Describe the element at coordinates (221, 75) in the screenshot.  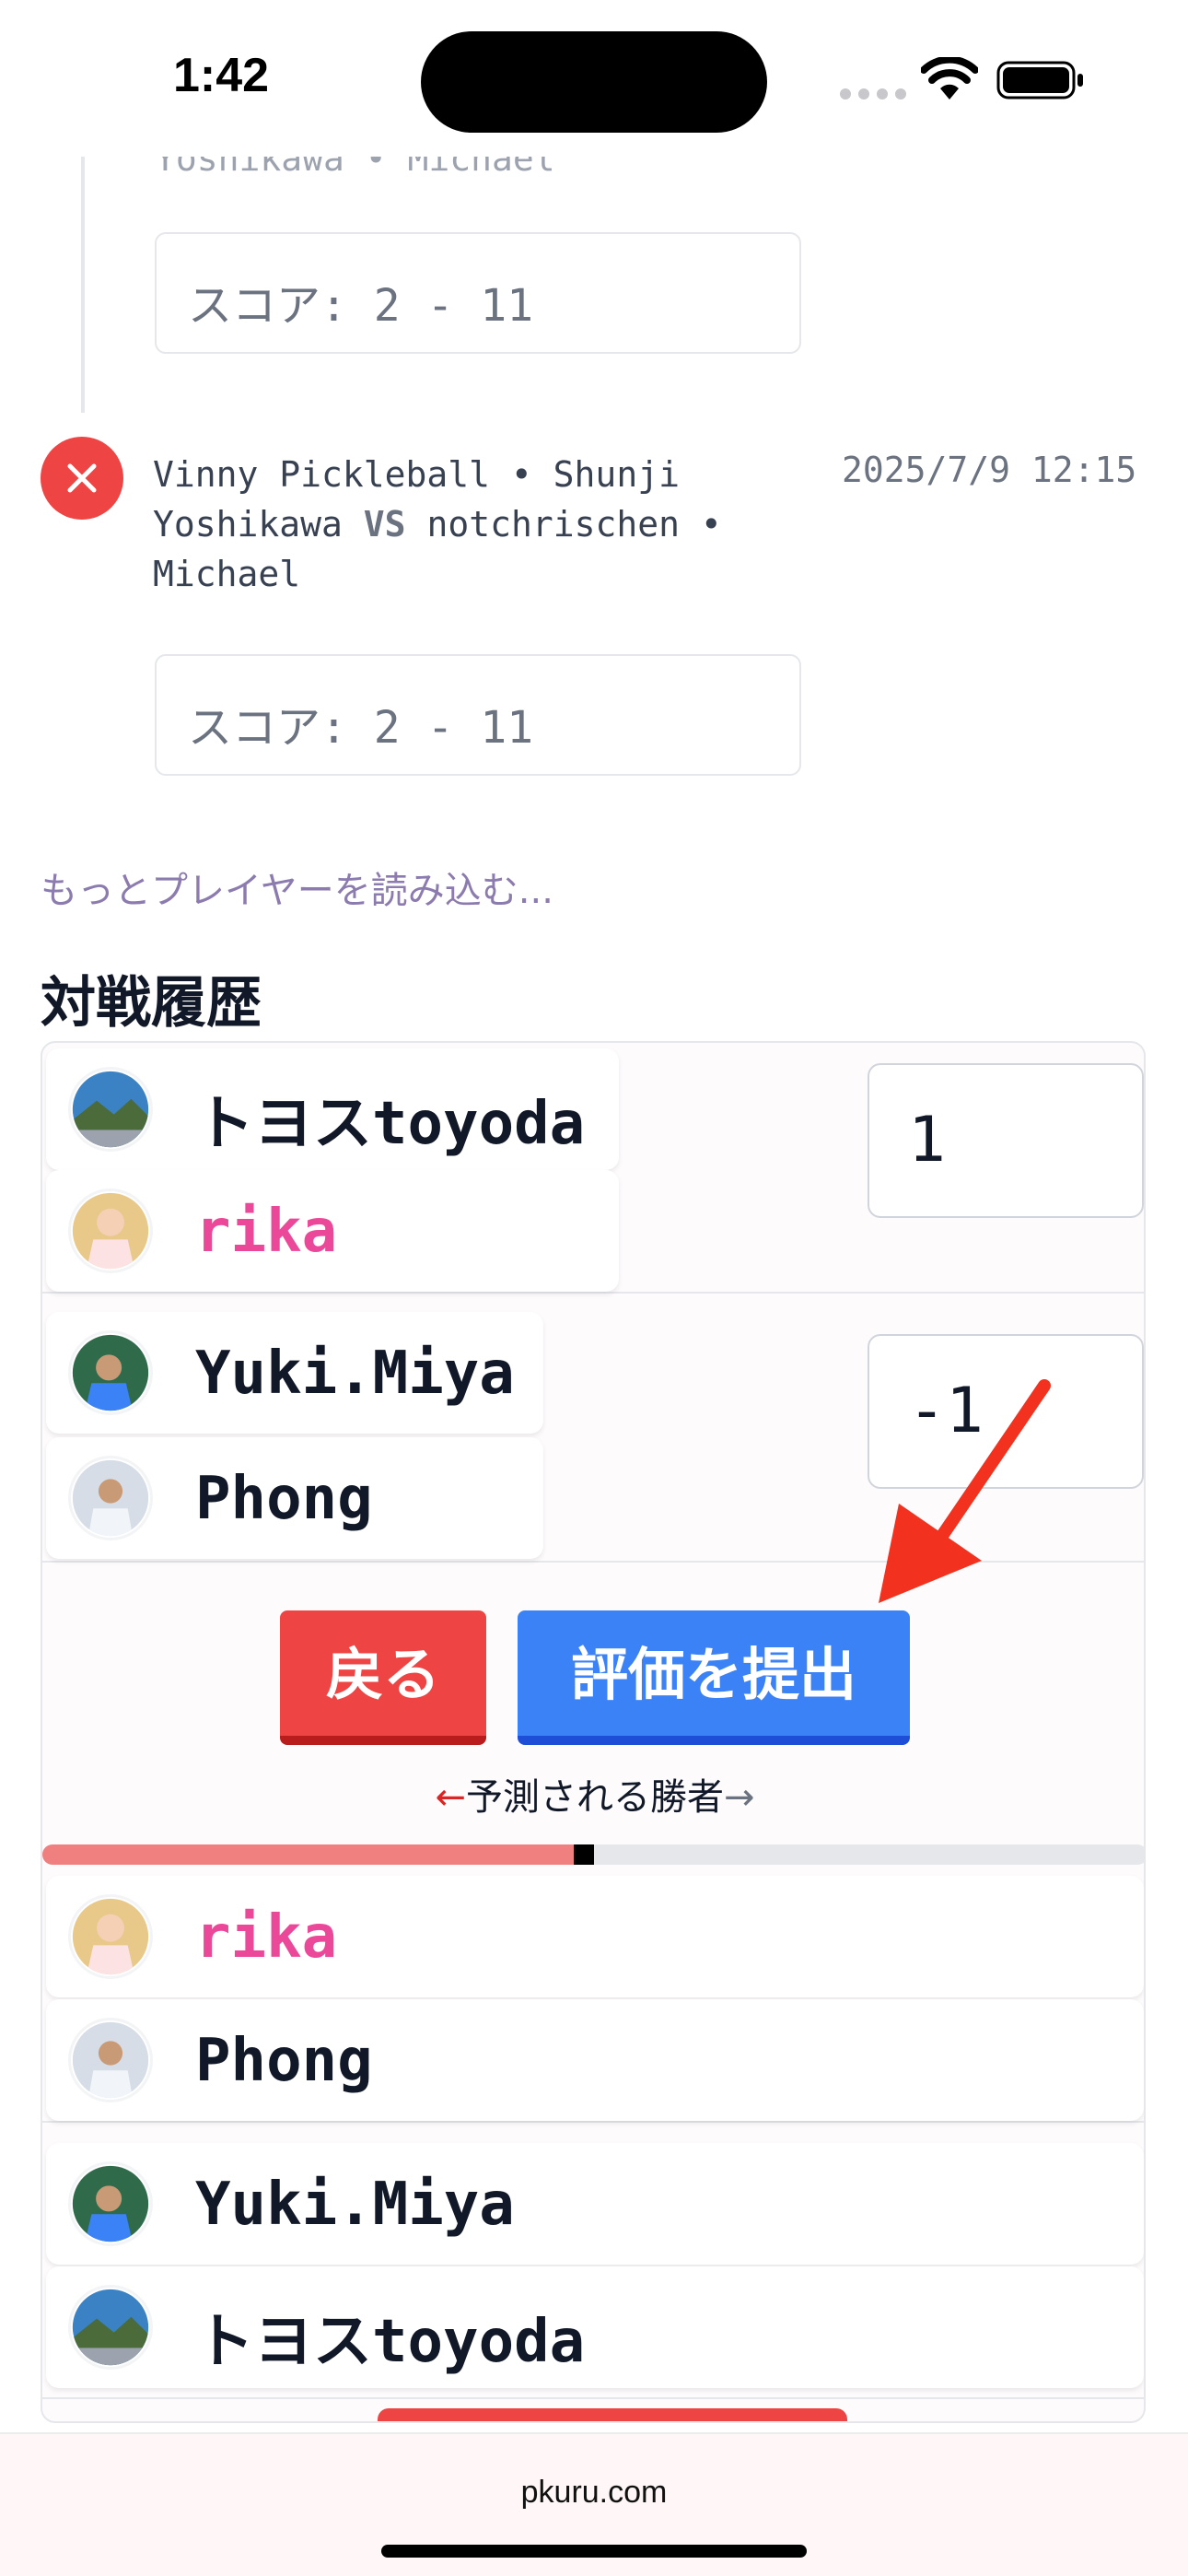
I see `status-time: 1:42` at that location.